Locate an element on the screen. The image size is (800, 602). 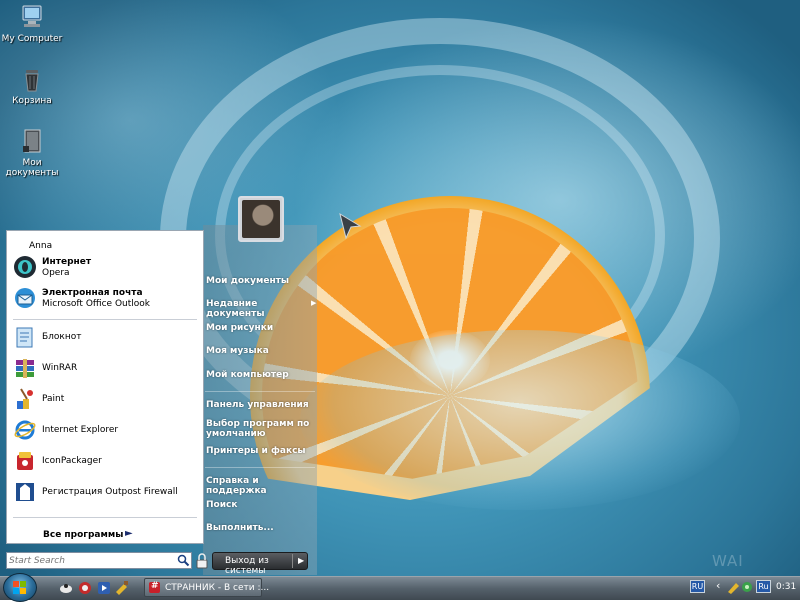
start-item-default-programs: Выбор программ по умолчанию is located at coordinates (260, 429).